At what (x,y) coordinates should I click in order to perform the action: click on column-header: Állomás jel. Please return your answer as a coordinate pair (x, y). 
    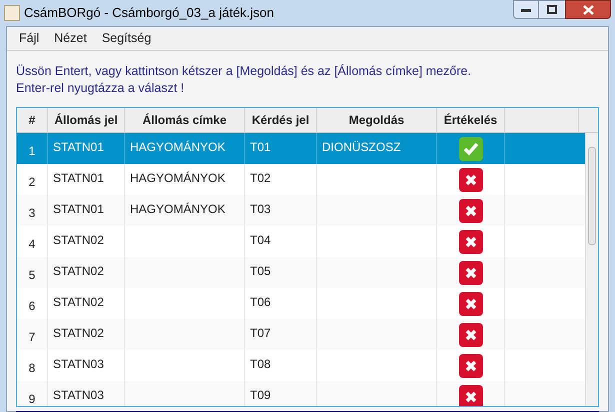
    Looking at the image, I should click on (86, 120).